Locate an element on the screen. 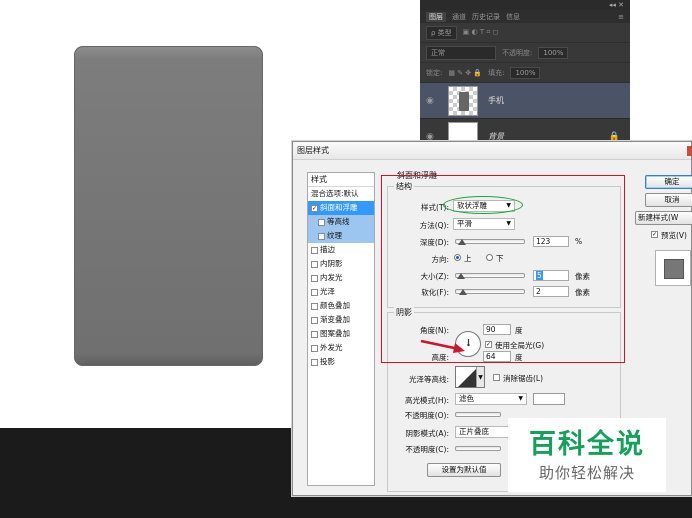  anti-alias-label: 消除锯齿(L) is located at coordinates (523, 378).